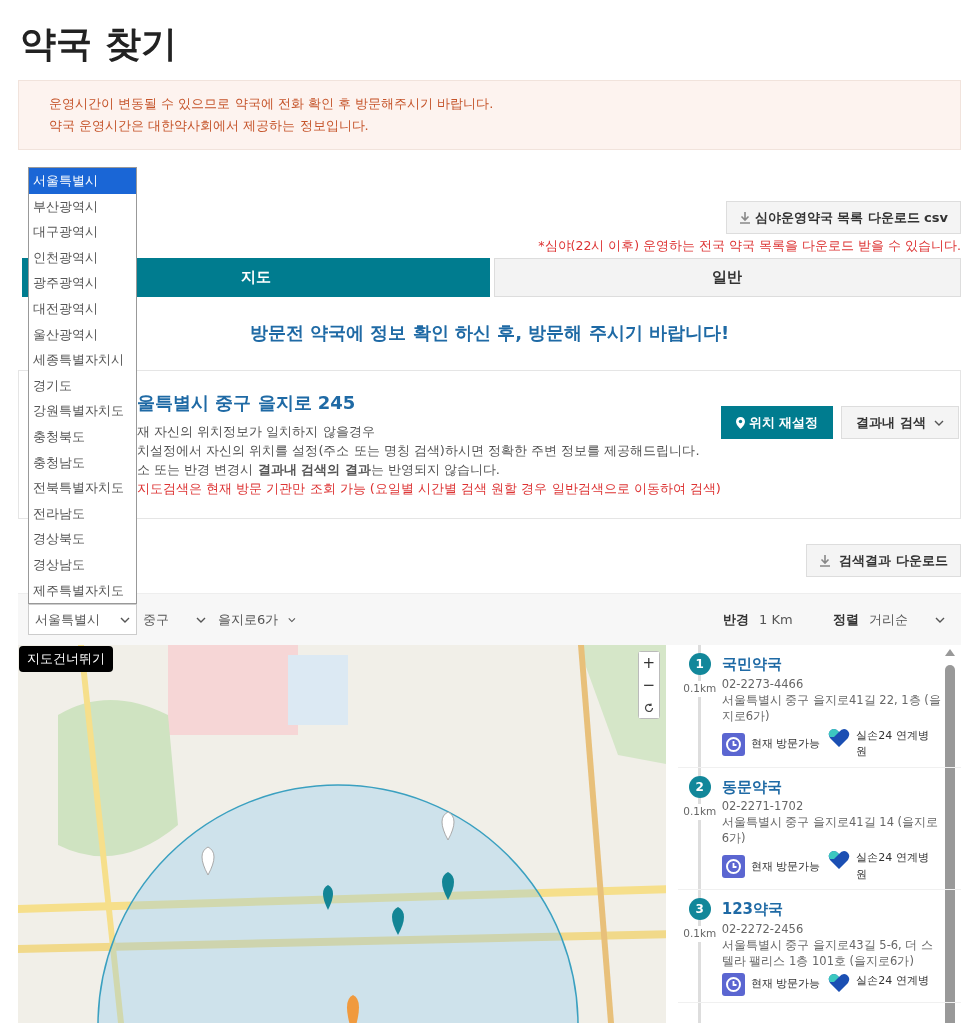 This screenshot has width=966, height=1023. What do you see at coordinates (749, 246) in the screenshot?
I see `csv-note: *심야(22시 이후) 운영하는 전국 약국 목록을 다운로드 받을 수 있습니다.` at bounding box center [749, 246].